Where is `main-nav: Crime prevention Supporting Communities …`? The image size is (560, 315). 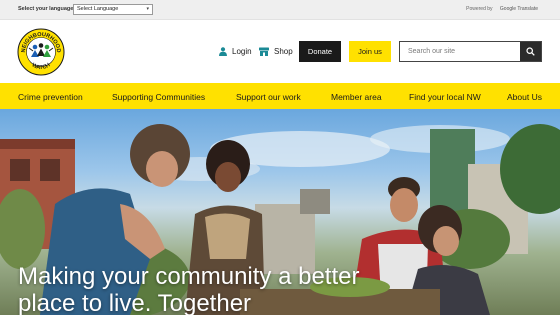 main-nav: Crime prevention Supporting Communities … is located at coordinates (280, 96).